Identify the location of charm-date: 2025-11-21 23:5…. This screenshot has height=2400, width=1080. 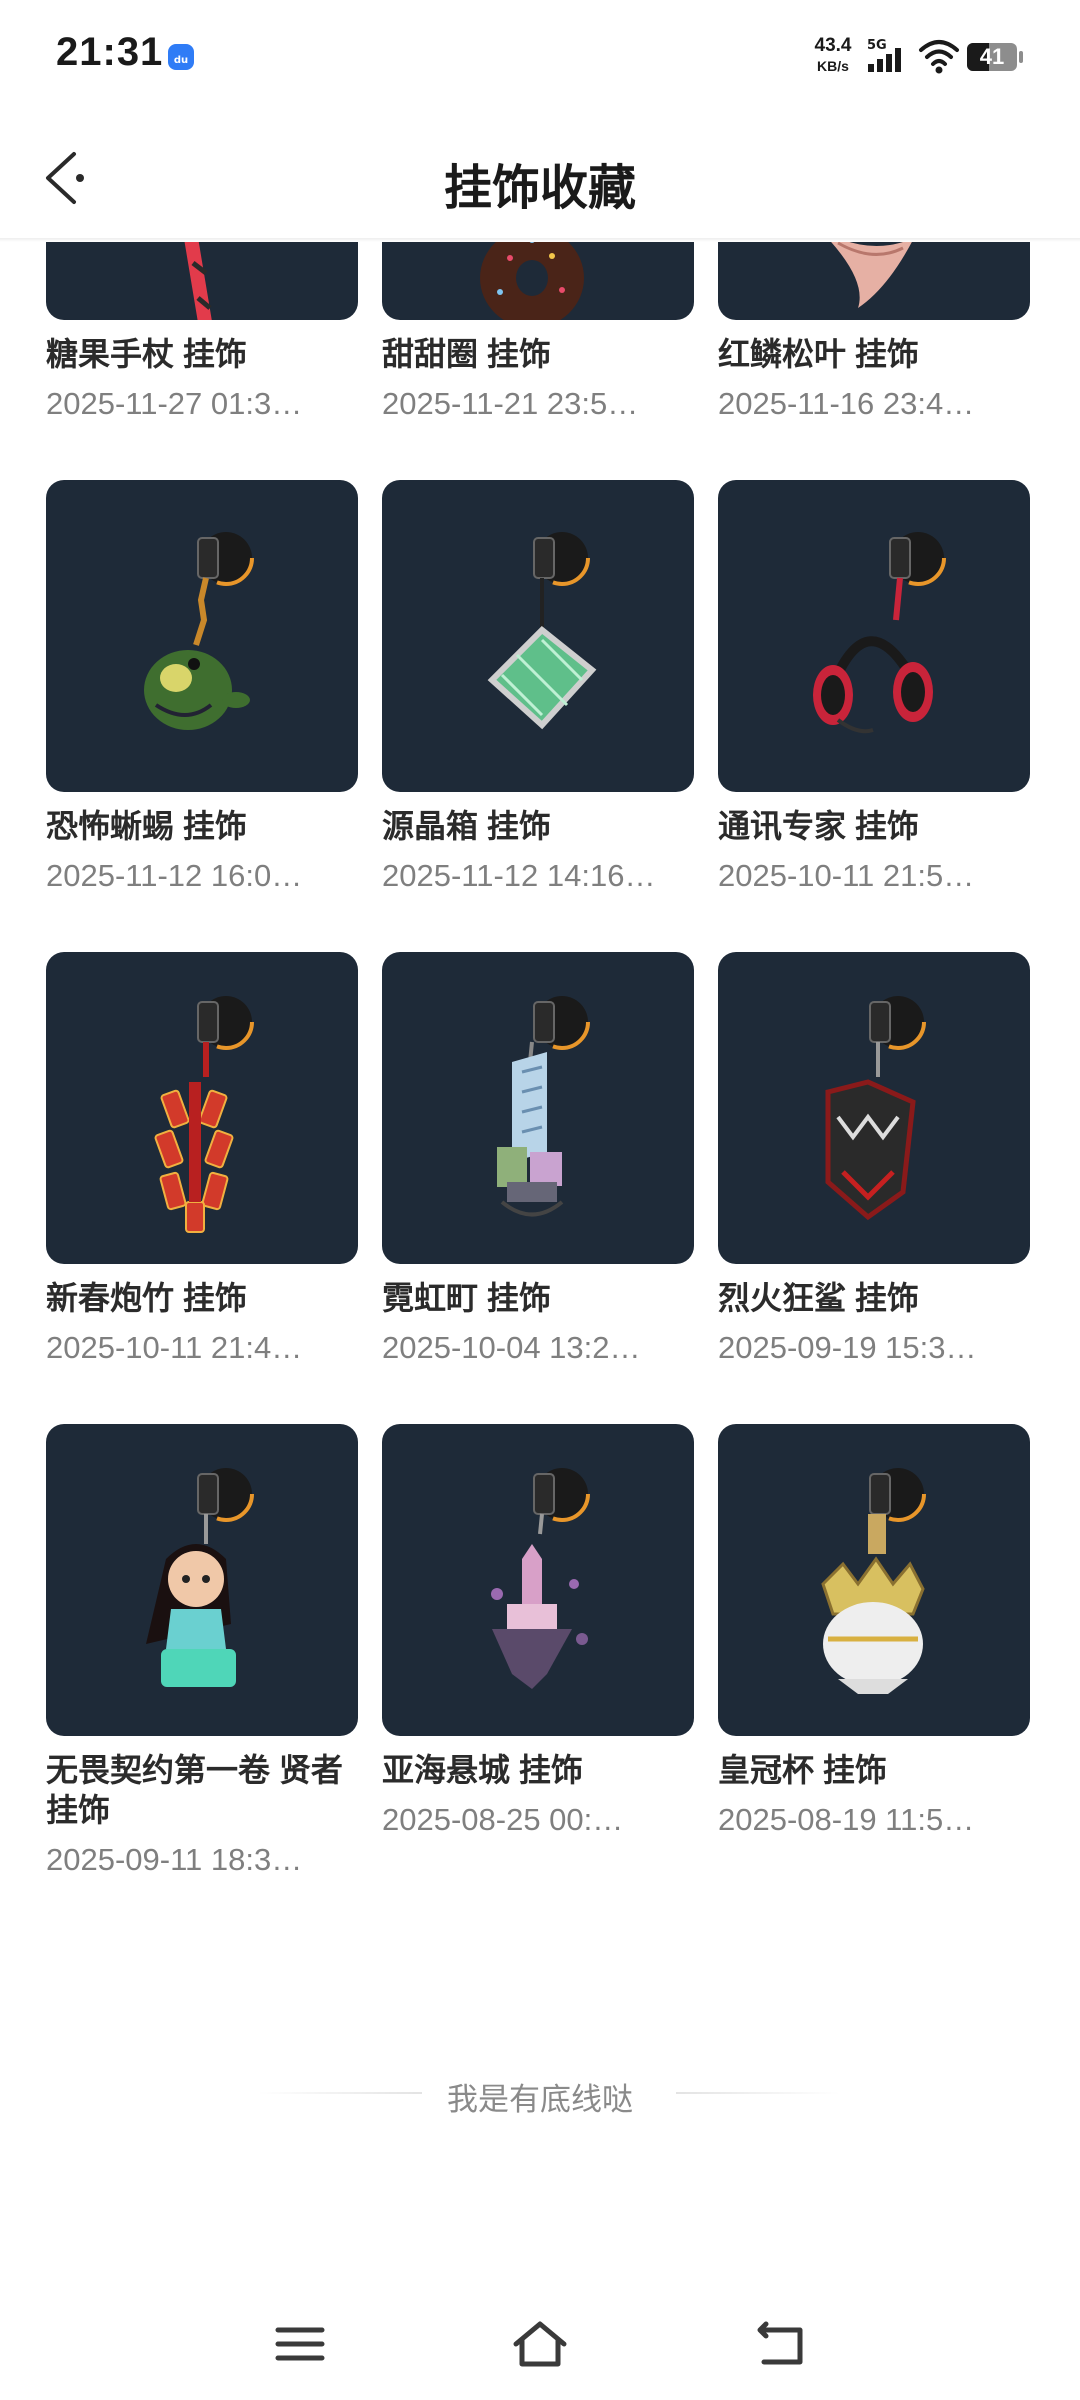
(510, 403).